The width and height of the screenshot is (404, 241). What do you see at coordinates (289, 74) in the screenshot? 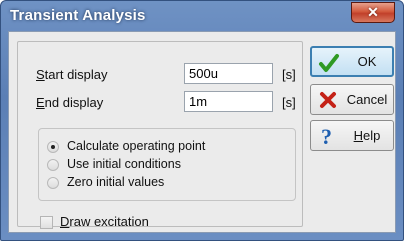
I see `start-display-unit: [s]` at bounding box center [289, 74].